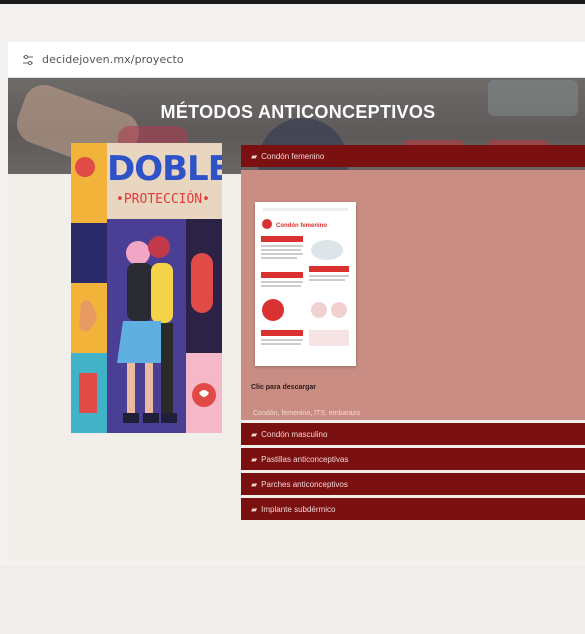 The width and height of the screenshot is (585, 634). I want to click on document-title: Condón femenino, so click(301, 226).